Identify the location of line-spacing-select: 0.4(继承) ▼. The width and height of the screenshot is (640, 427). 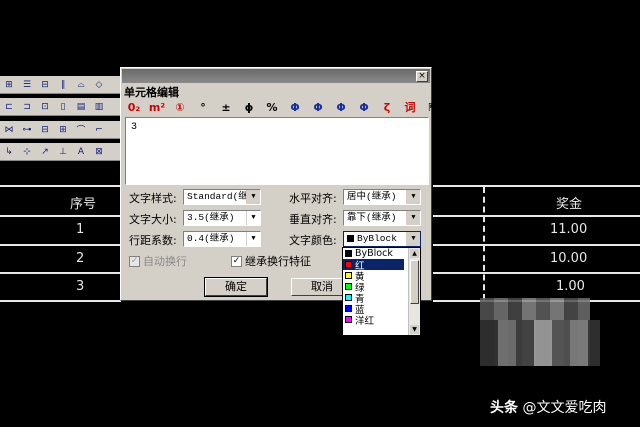
(222, 239).